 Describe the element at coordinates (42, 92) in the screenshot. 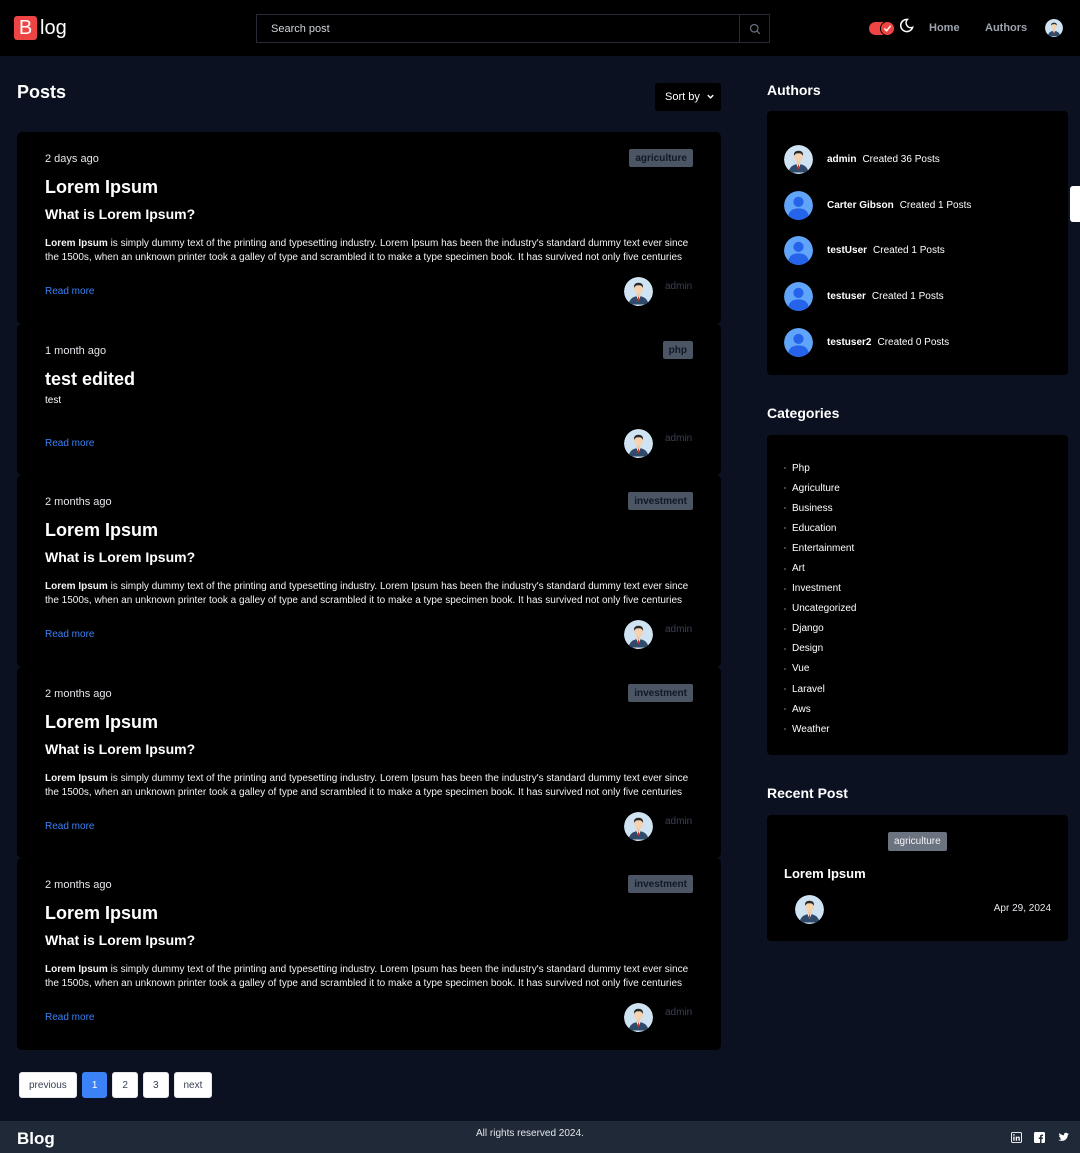

I see `posts-heading: Posts` at that location.